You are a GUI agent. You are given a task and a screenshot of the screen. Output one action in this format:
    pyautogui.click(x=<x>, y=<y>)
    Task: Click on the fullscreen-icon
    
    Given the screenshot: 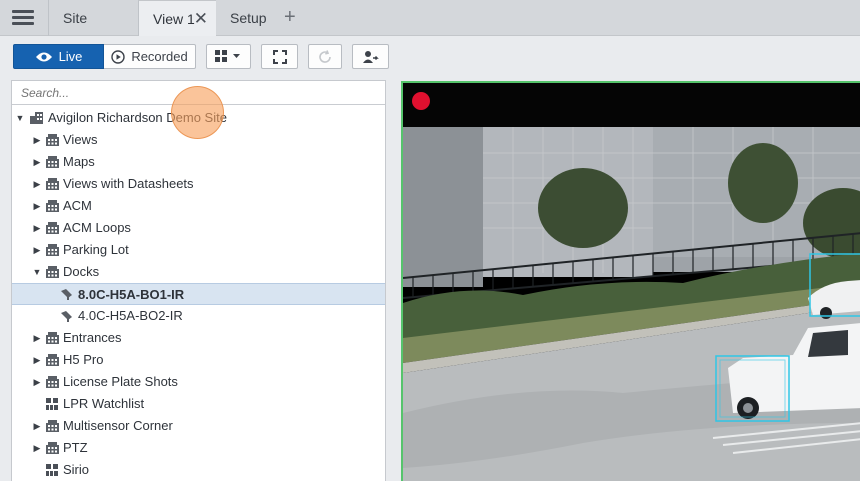 What is the action you would take?
    pyautogui.click(x=279, y=56)
    